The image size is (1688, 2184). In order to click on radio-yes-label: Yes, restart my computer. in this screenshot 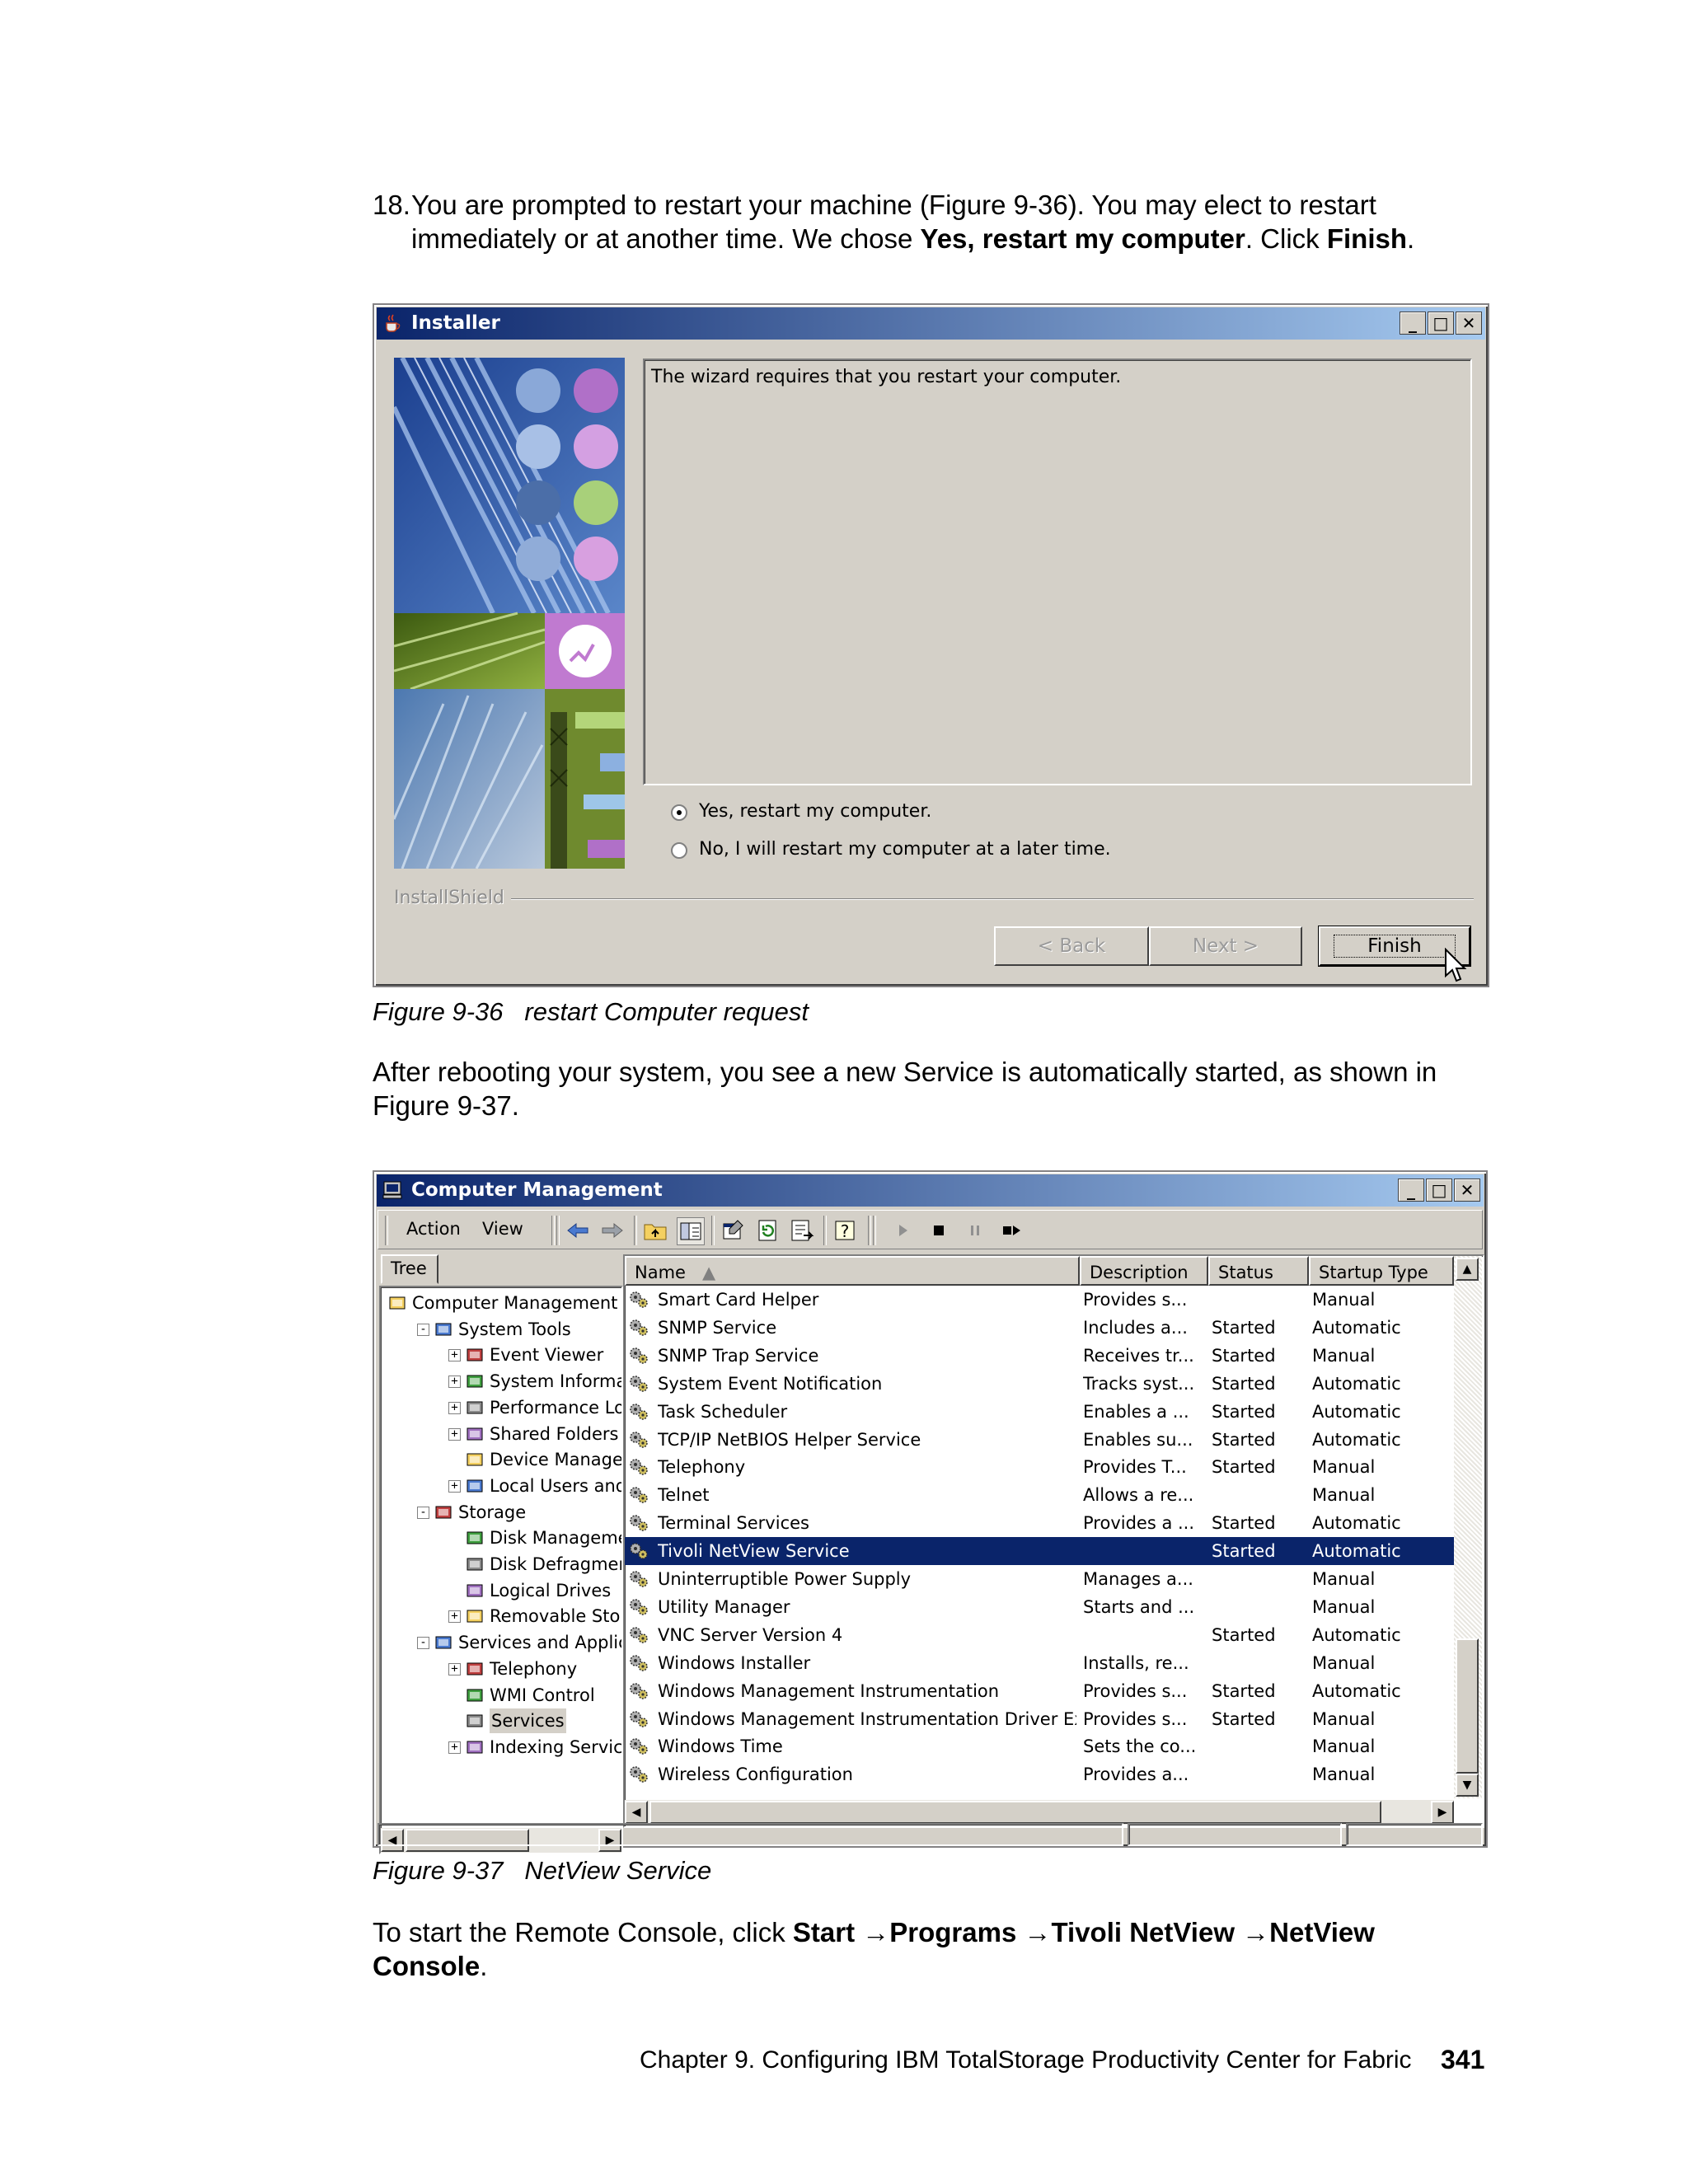, I will do `click(815, 811)`.